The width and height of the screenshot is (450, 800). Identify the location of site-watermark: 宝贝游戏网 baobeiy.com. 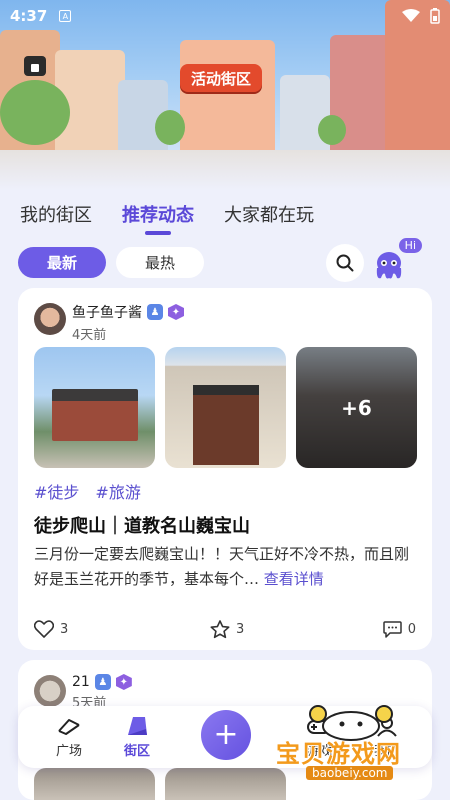
(359, 752).